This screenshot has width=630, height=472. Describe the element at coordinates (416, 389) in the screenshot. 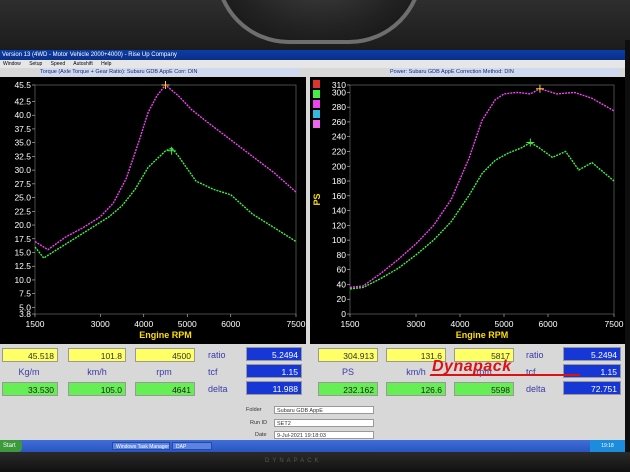

I see `speed-second-value-right: 126.6` at that location.